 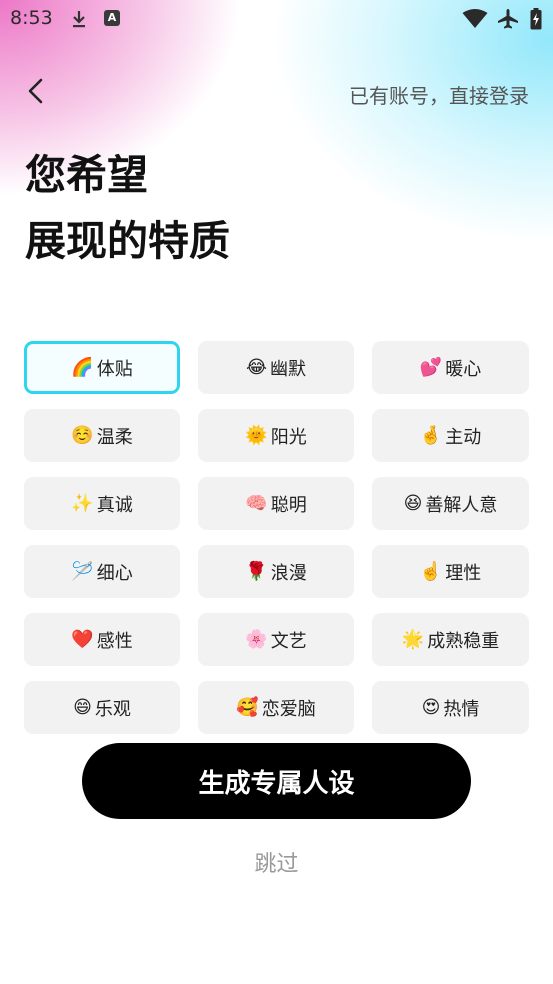 I want to click on trait-chip: ❤️ 感性, so click(x=102, y=639).